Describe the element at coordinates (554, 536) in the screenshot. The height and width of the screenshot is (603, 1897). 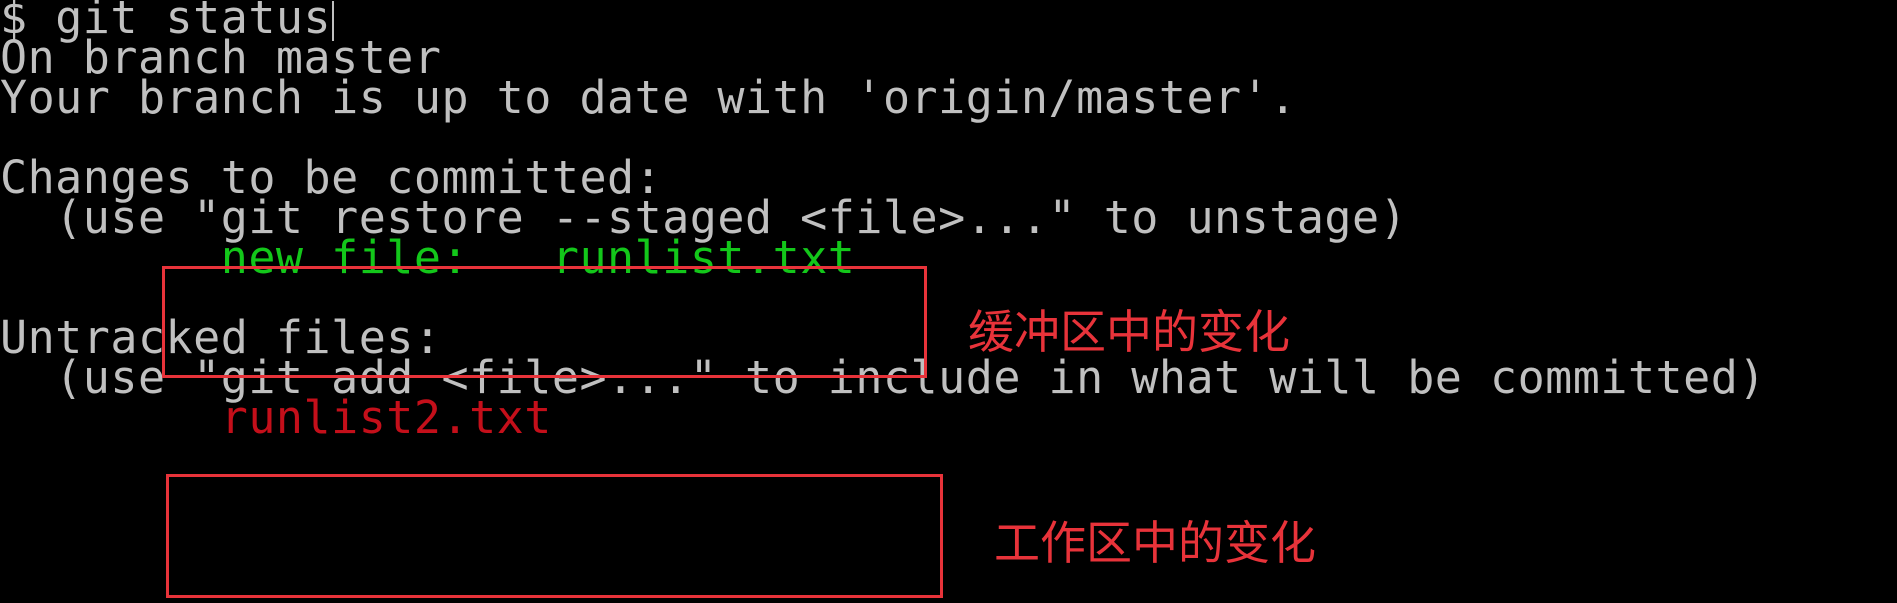
I see `untracked-annotation-box` at that location.